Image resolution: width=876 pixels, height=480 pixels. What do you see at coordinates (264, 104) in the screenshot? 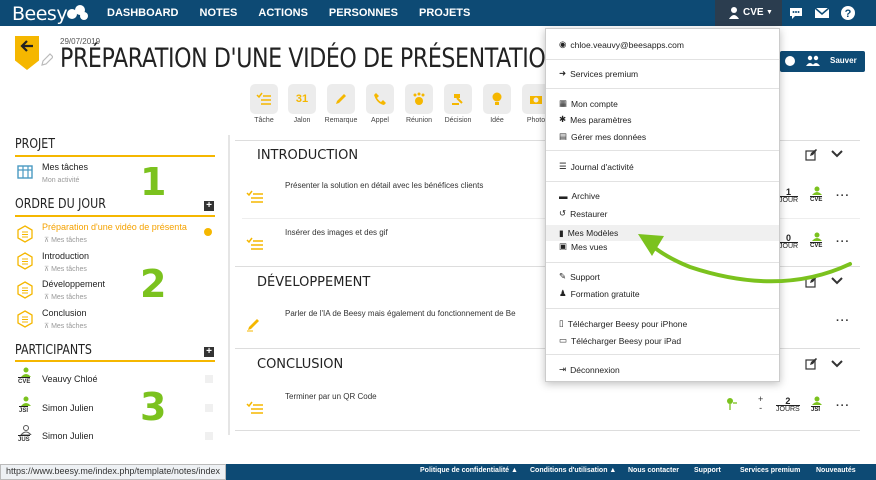
I see `tool-tache: Tâche` at bounding box center [264, 104].